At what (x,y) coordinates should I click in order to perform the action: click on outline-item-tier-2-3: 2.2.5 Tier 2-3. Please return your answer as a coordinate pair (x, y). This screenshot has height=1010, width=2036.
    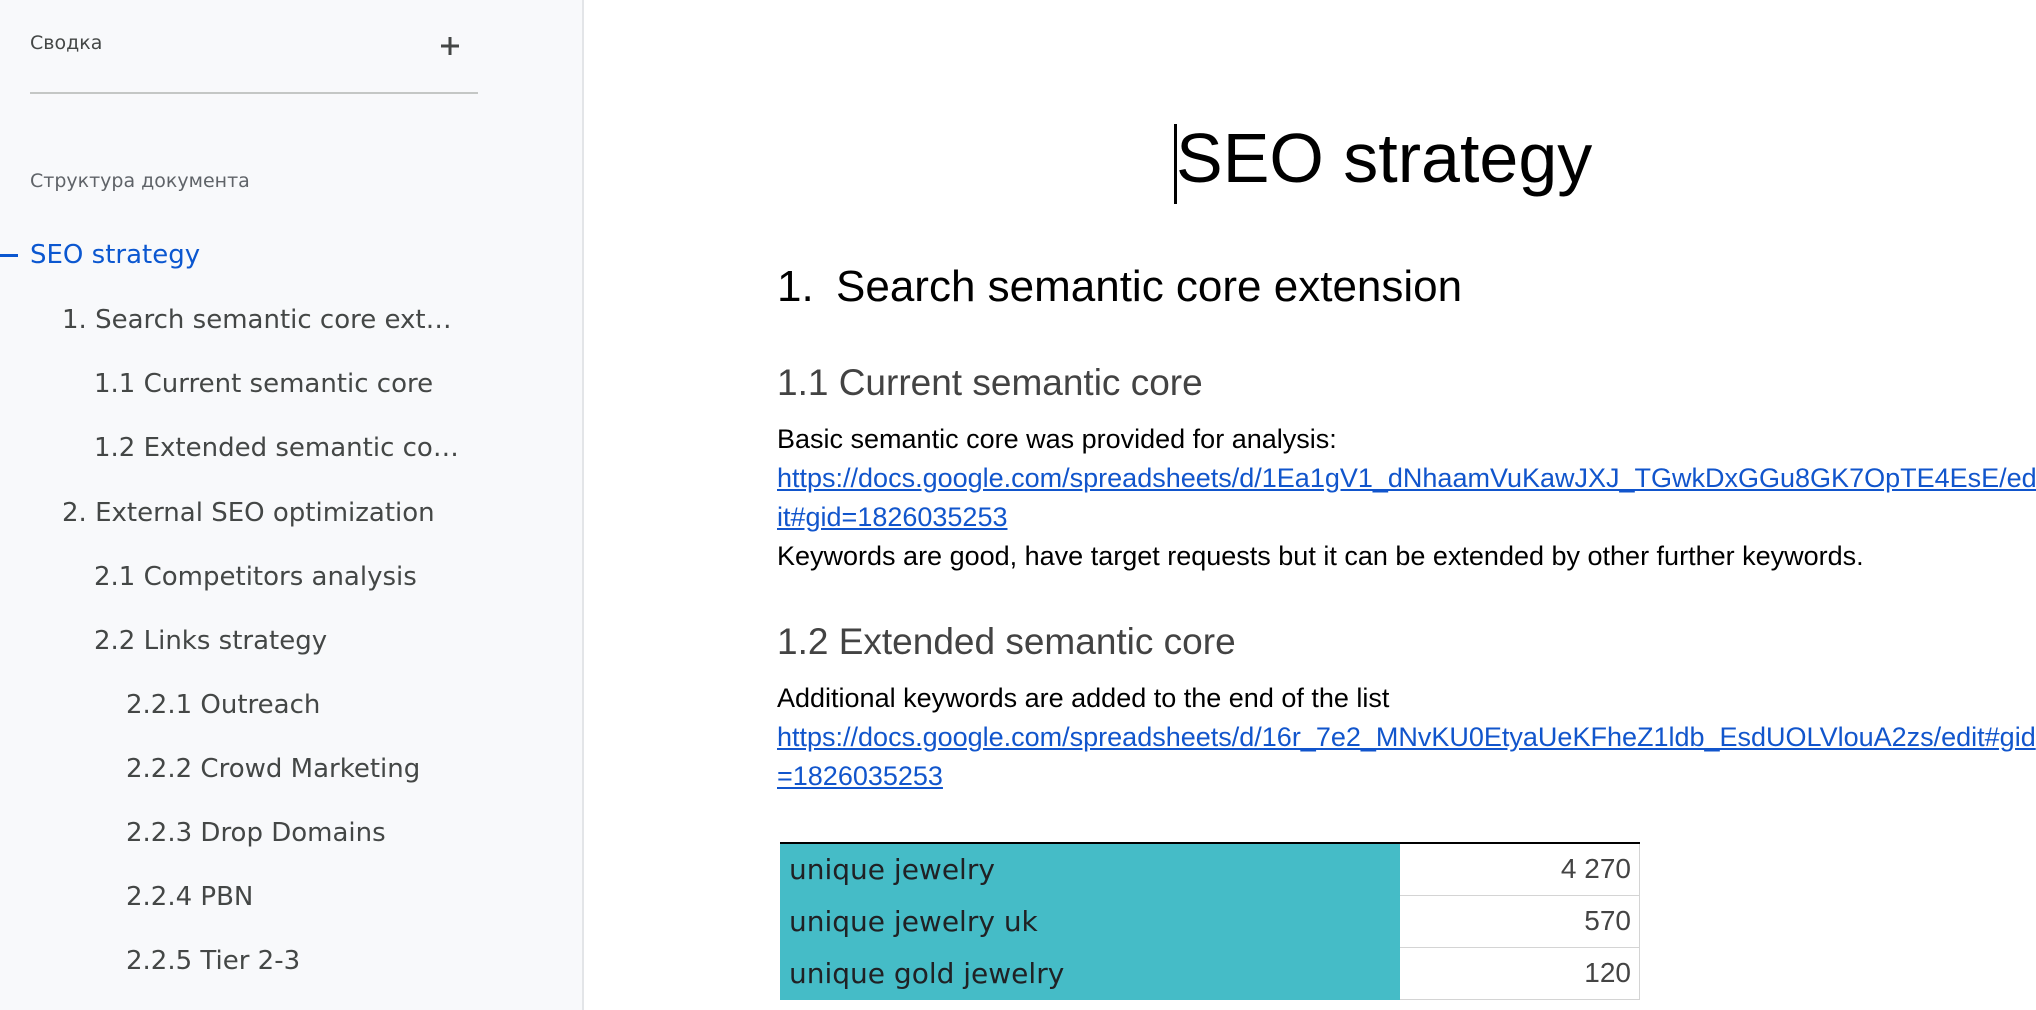
    Looking at the image, I should click on (213, 961).